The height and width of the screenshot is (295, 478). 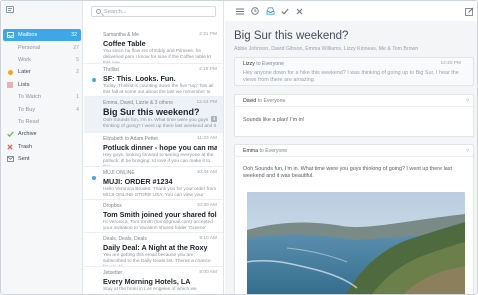 What do you see at coordinates (42, 159) in the screenshot?
I see `sidebar-item-sent: Sent` at bounding box center [42, 159].